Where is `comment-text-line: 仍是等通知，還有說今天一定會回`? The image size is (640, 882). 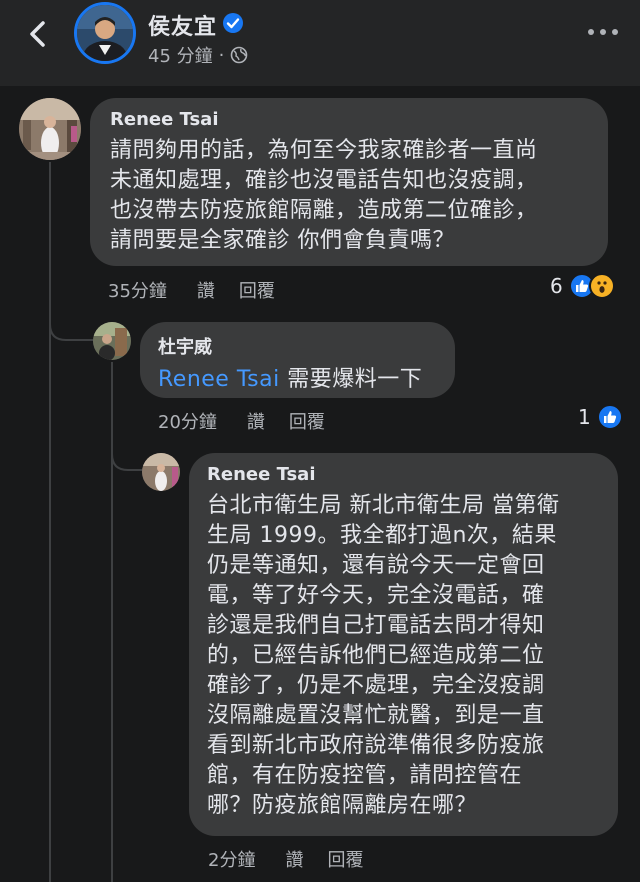 comment-text-line: 仍是等通知，還有說今天一定會回 is located at coordinates (376, 565).